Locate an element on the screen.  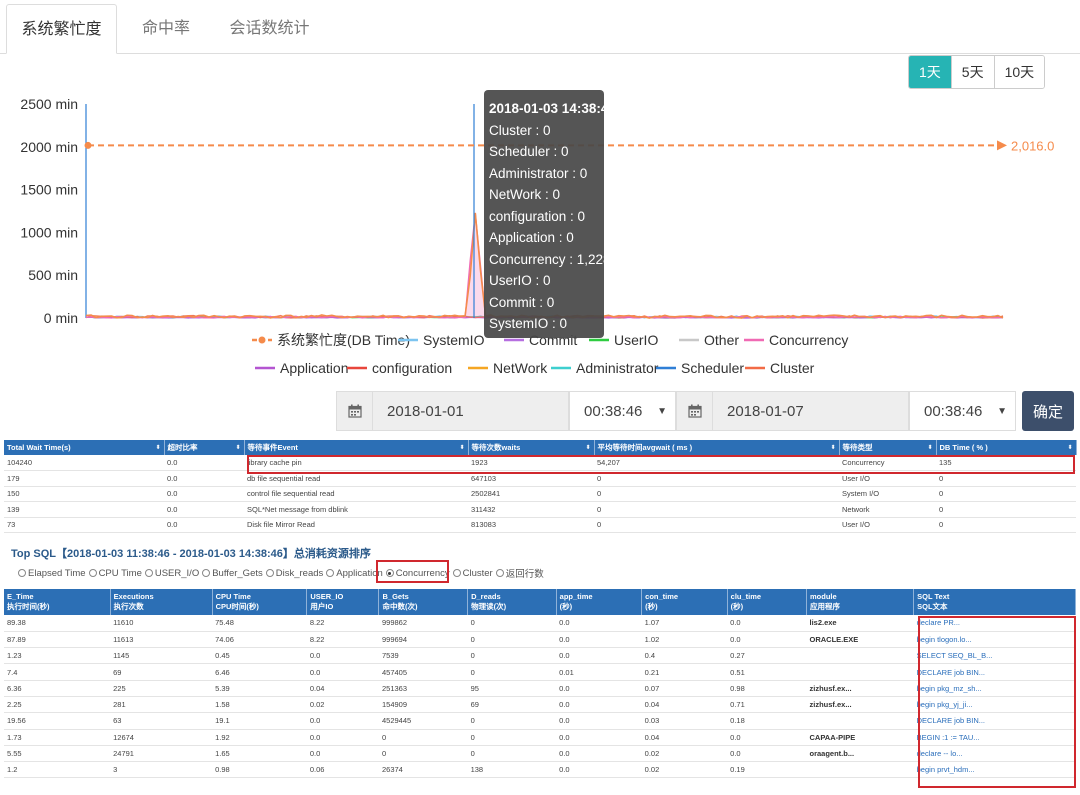
column-header: app_time (秒) is located at coordinates (599, 602).